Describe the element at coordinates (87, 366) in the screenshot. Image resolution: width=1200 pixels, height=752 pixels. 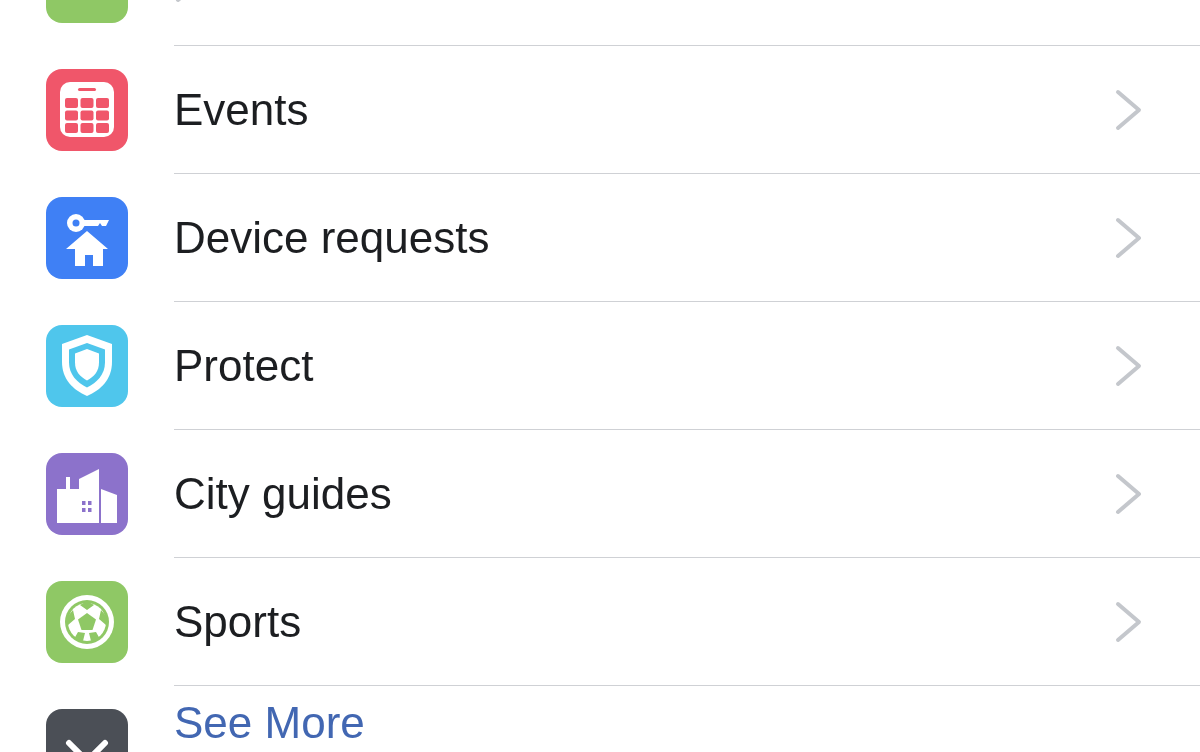
I see `shield-icon` at that location.